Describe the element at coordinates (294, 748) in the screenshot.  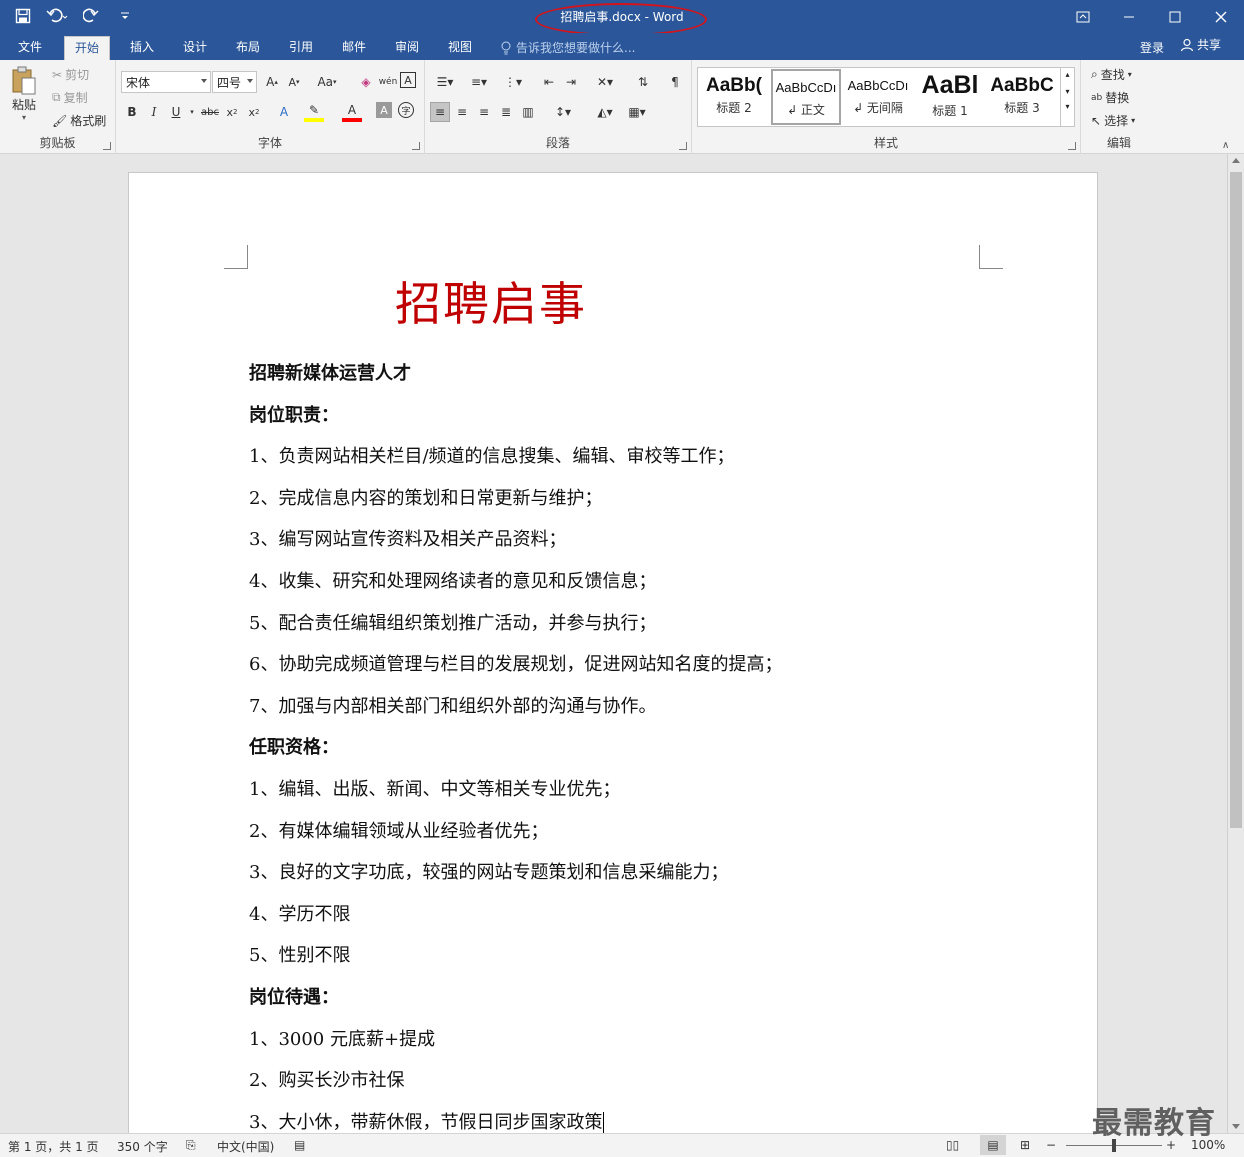
I see `document-section-heading: 任职资格：` at that location.